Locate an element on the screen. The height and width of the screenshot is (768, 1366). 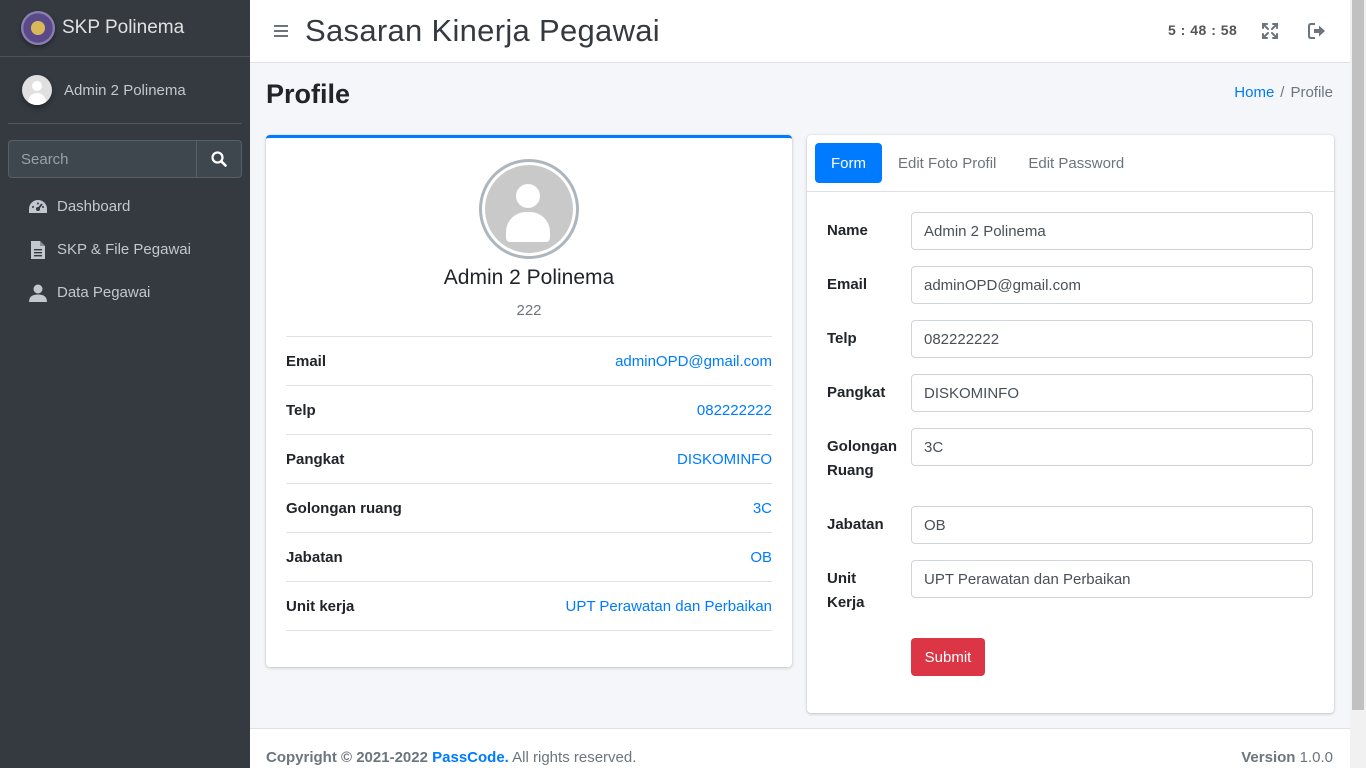
tab-form: Form is located at coordinates (848, 163).